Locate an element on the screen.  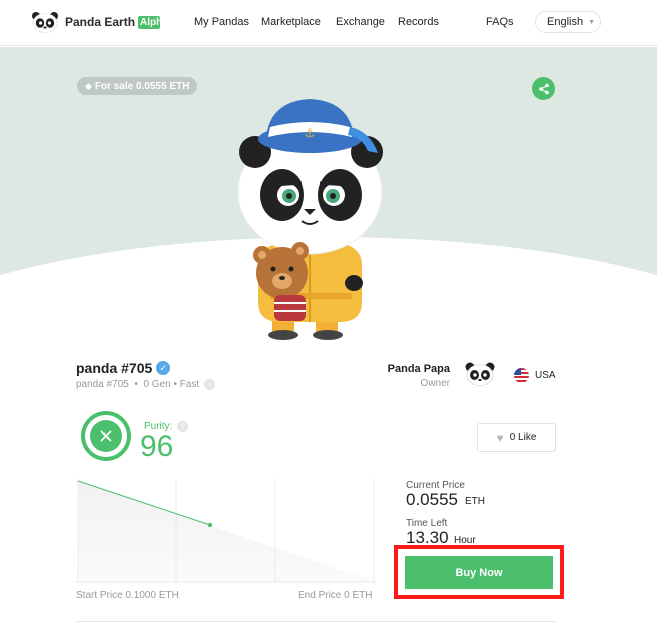
owner-role: Owner is located at coordinates (435, 383).